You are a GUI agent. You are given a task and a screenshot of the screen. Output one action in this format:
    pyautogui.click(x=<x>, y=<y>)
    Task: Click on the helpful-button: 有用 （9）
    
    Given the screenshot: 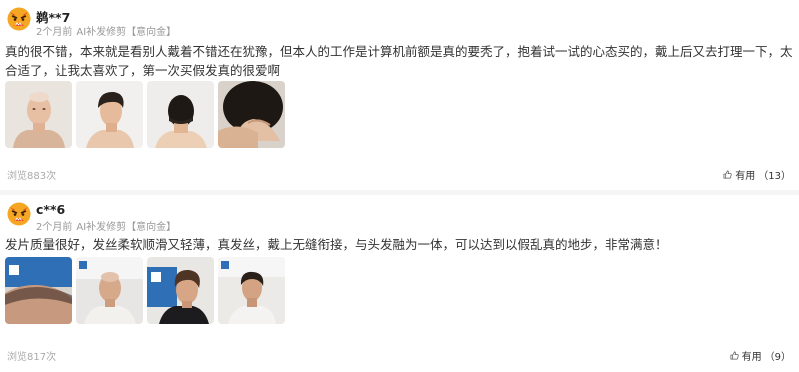 What is the action you would take?
    pyautogui.click(x=760, y=355)
    